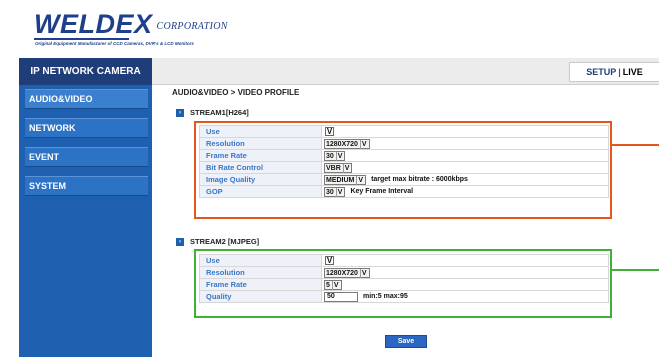  Describe the element at coordinates (382, 192) in the screenshot. I see `stream1-gop-note: Key Frame Interval` at that location.